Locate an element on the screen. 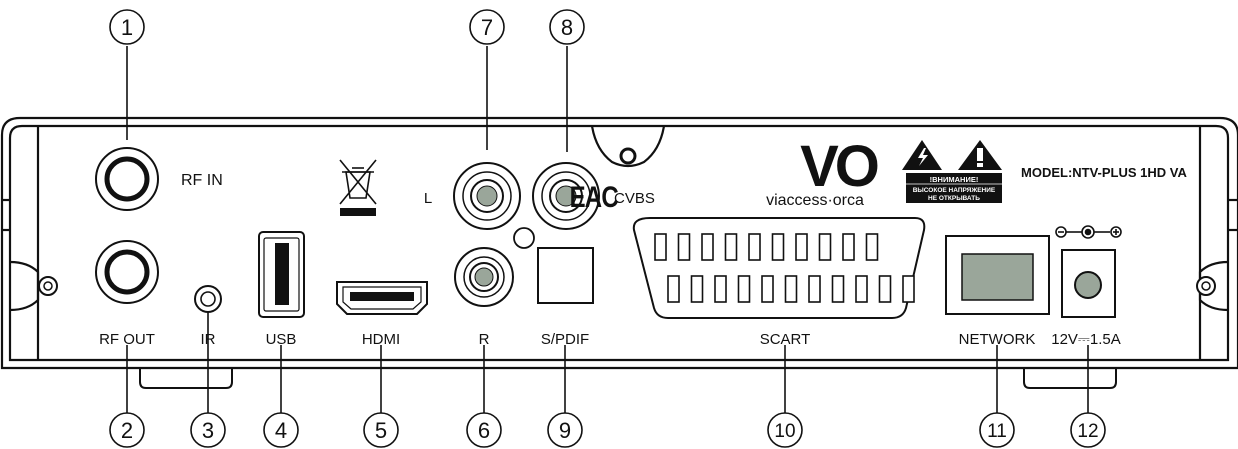  warning-line-1: ВЫСОКОЕ НАПРЯЖЕНИЕ is located at coordinates (954, 190).